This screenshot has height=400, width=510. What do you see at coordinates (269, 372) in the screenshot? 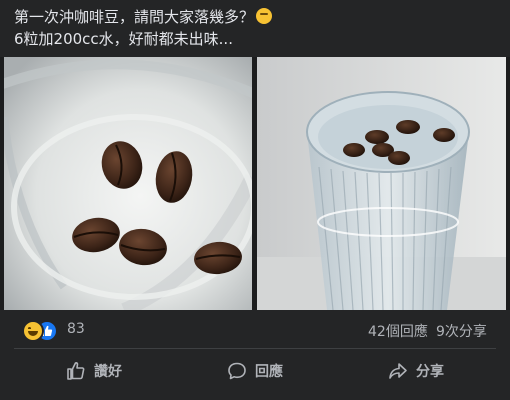
I see `comment-label: 回應` at bounding box center [269, 372].